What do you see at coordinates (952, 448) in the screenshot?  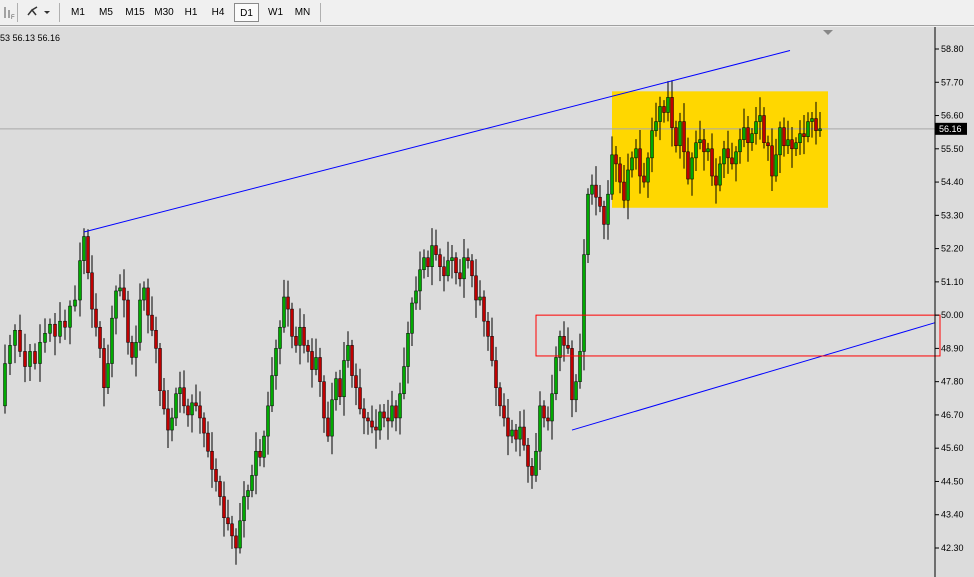 I see `price-tick-label: 45.60` at bounding box center [952, 448].